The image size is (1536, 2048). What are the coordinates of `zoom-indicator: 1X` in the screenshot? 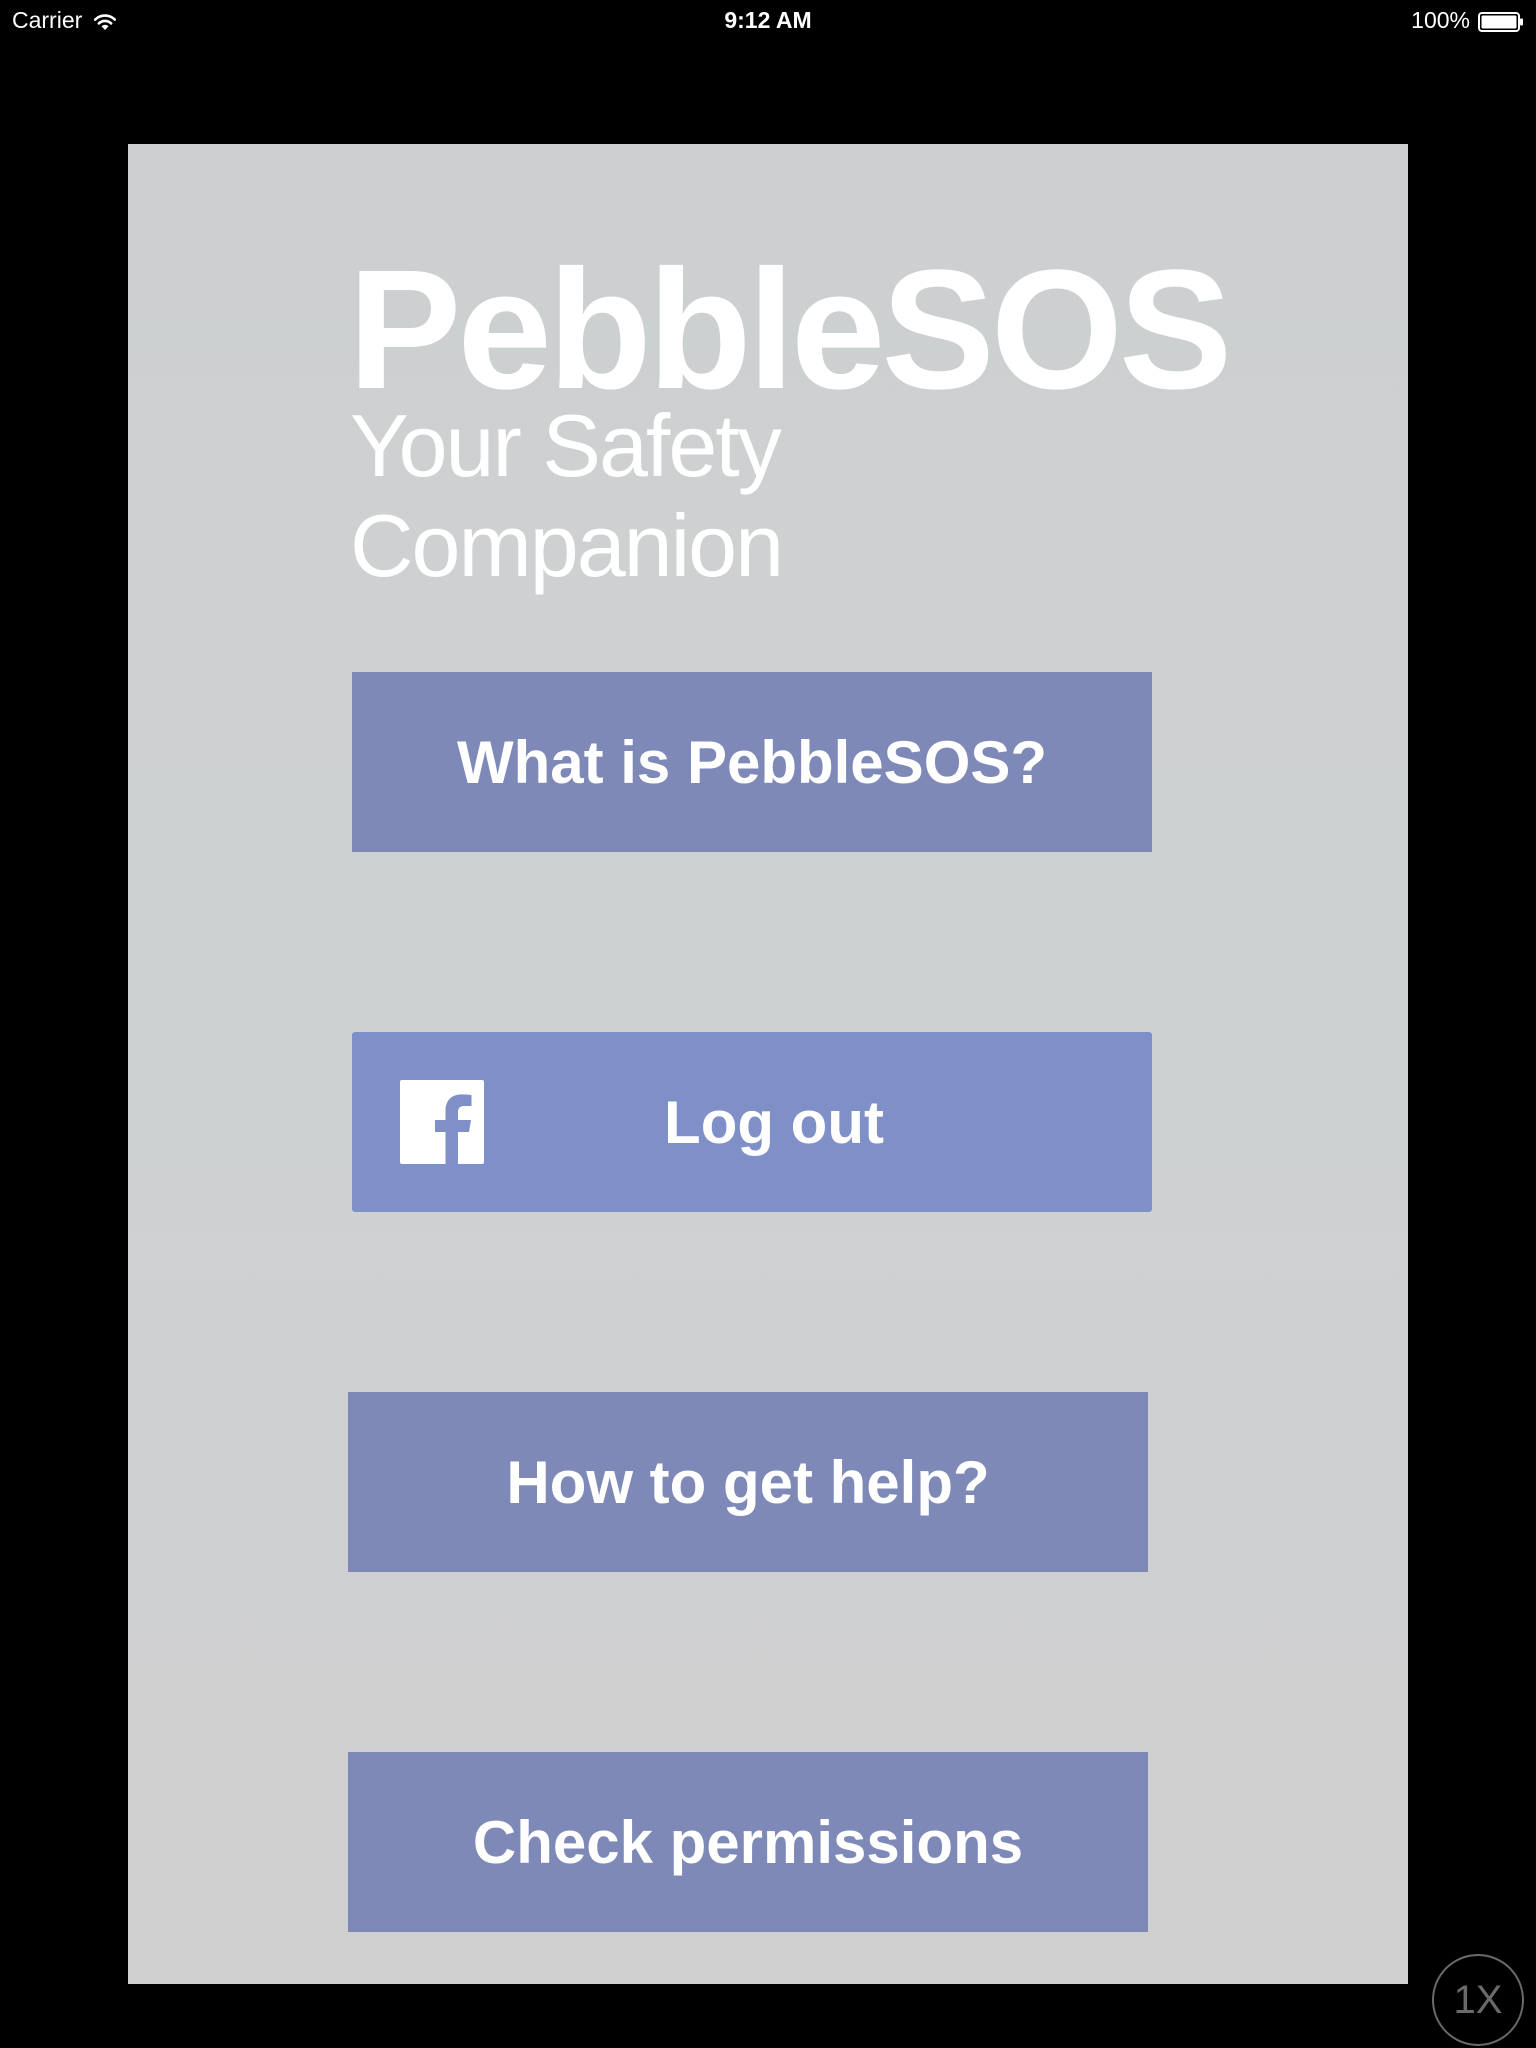 It's located at (1478, 2000).